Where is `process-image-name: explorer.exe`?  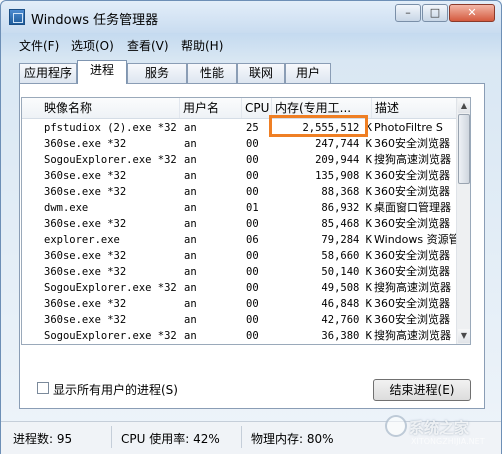 process-image-name: explorer.exe is located at coordinates (82, 240).